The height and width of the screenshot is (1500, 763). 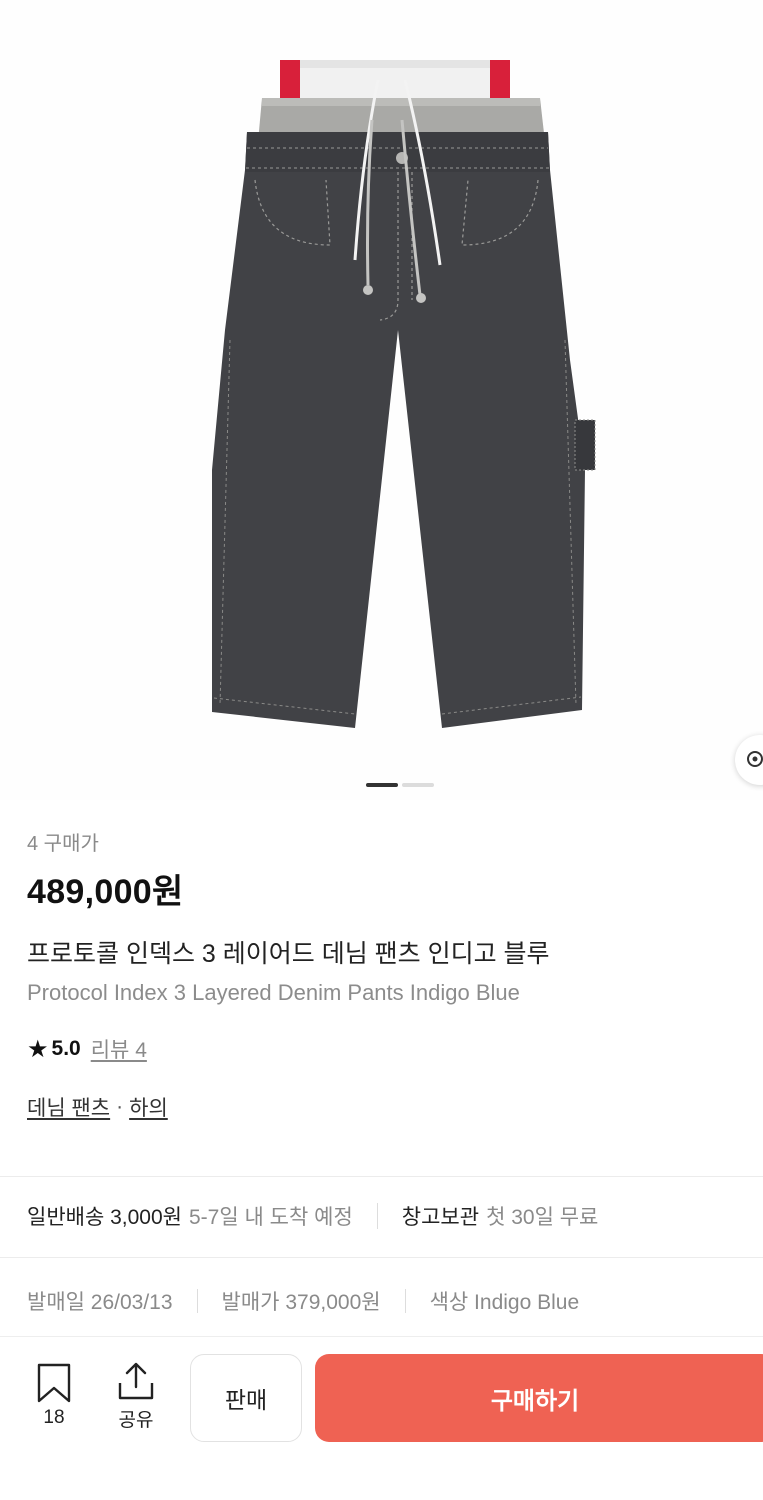 What do you see at coordinates (288, 954) in the screenshot?
I see `product-name-ko: 프로토콜 인덱스 3 레이어드 데님 팬츠 인디고 블루` at bounding box center [288, 954].